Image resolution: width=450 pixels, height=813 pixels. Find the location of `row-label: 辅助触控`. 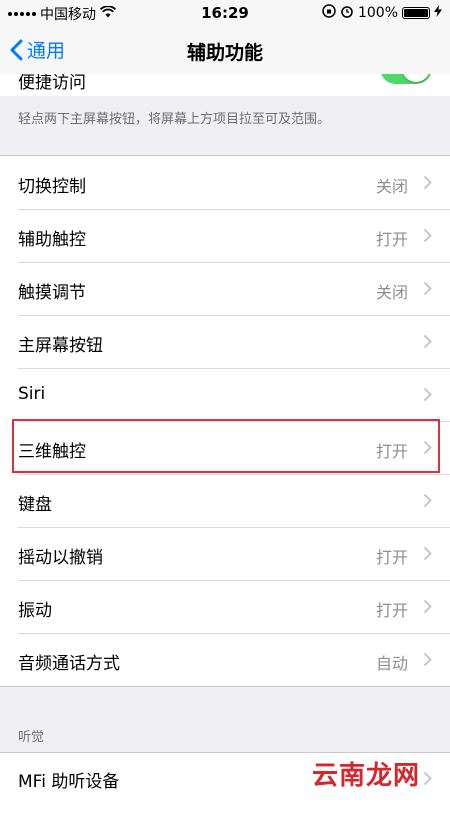

row-label: 辅助触控 is located at coordinates (52, 240).